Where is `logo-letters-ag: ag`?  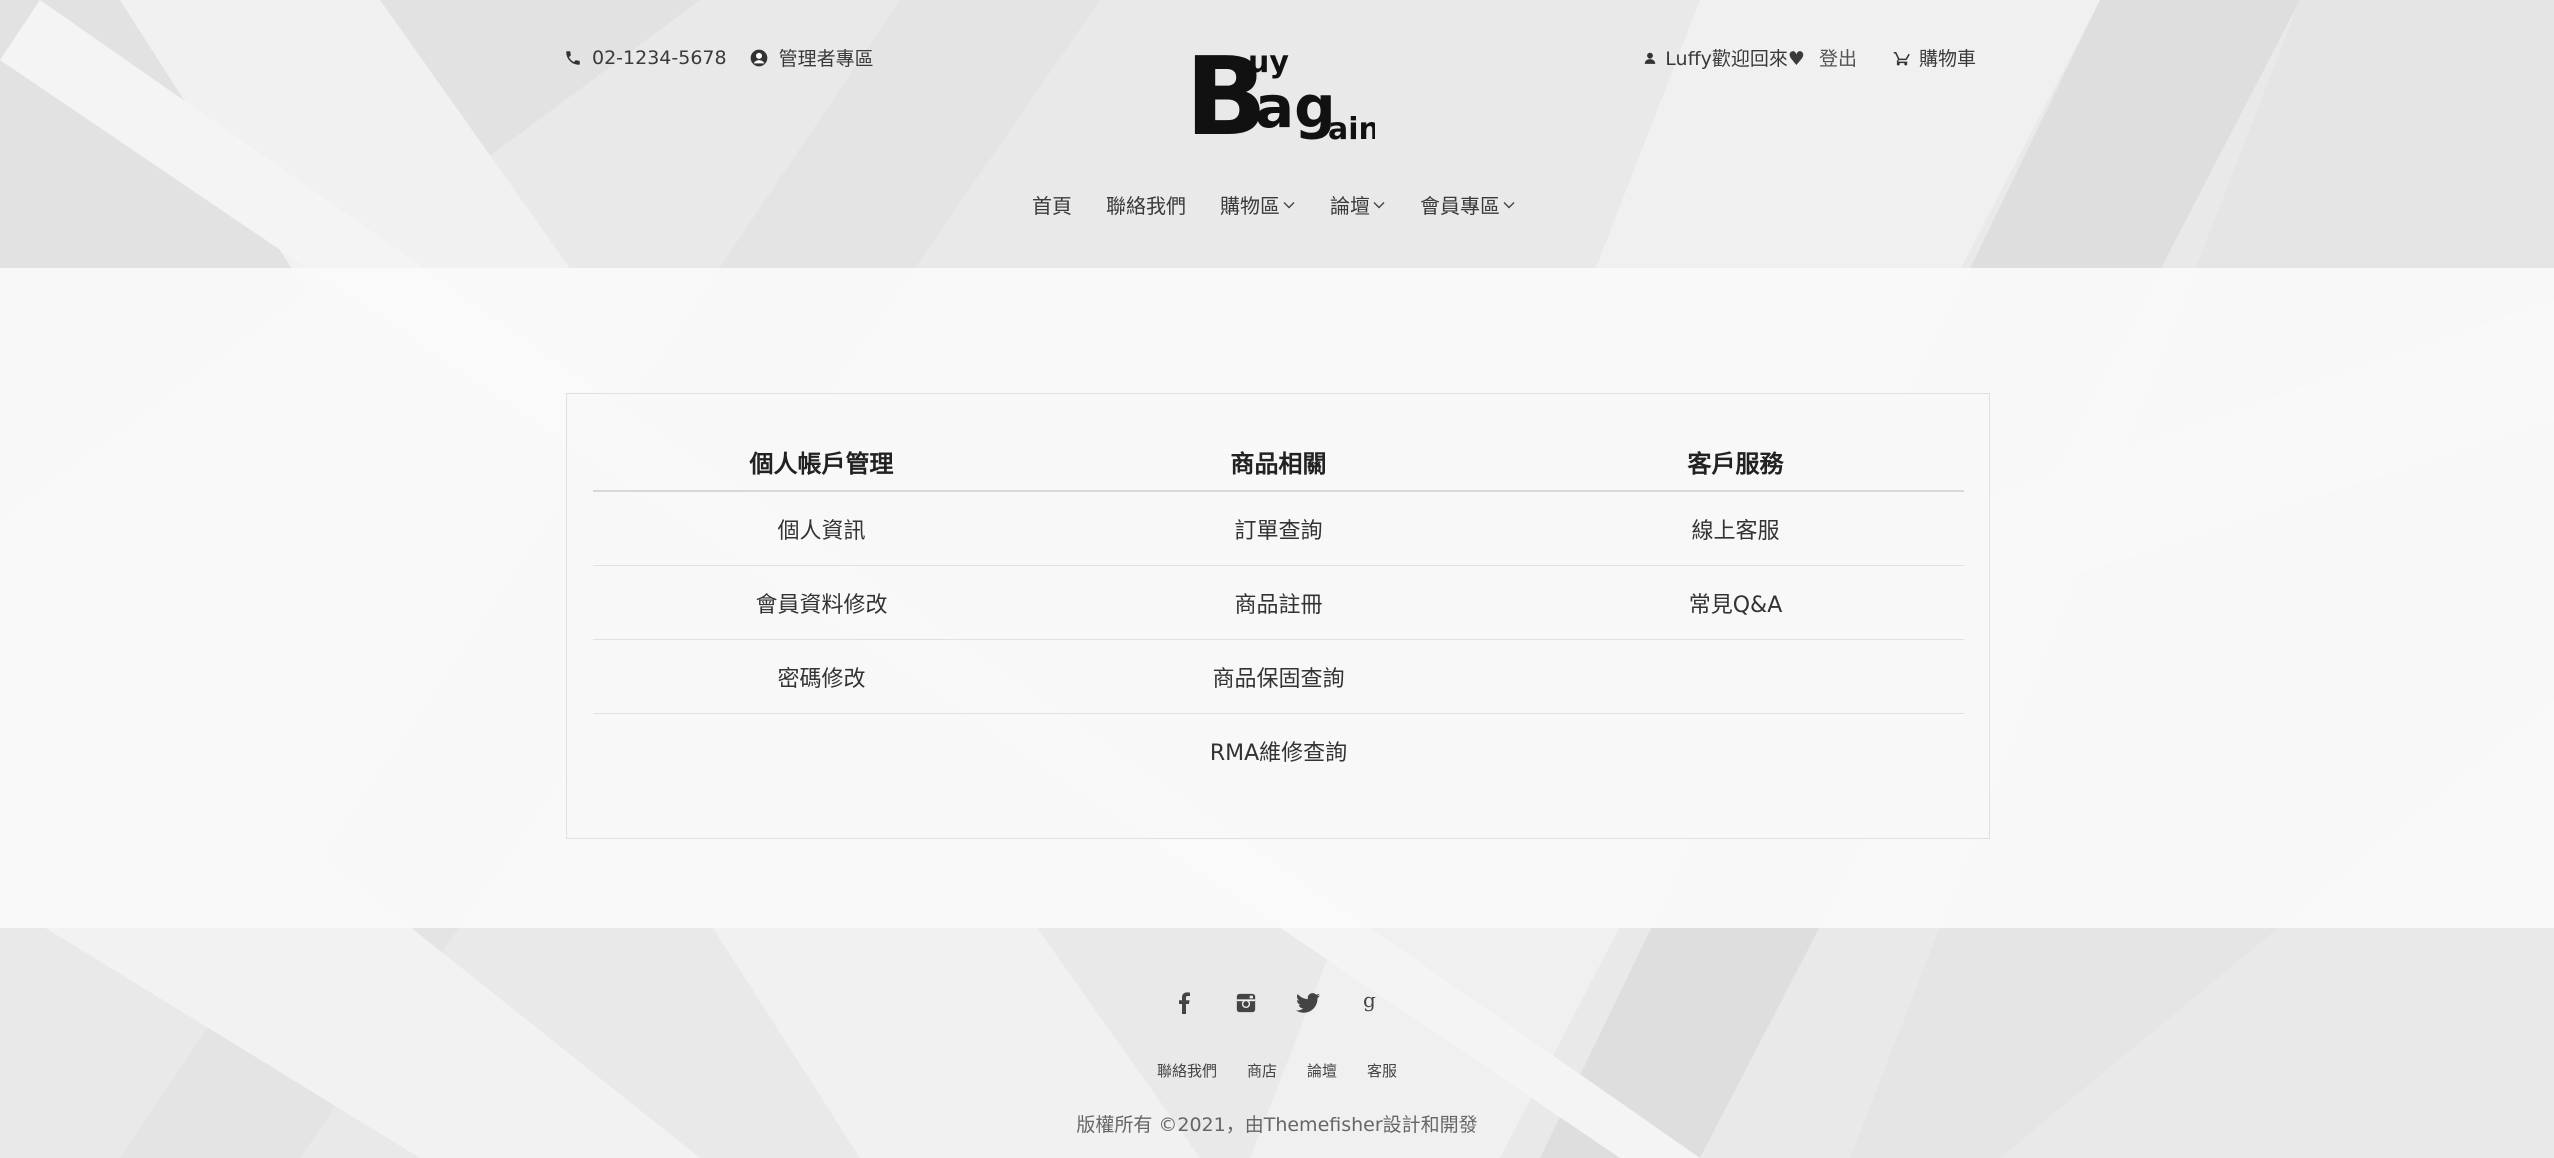
logo-letters-ag: ag is located at coordinates (1295, 107).